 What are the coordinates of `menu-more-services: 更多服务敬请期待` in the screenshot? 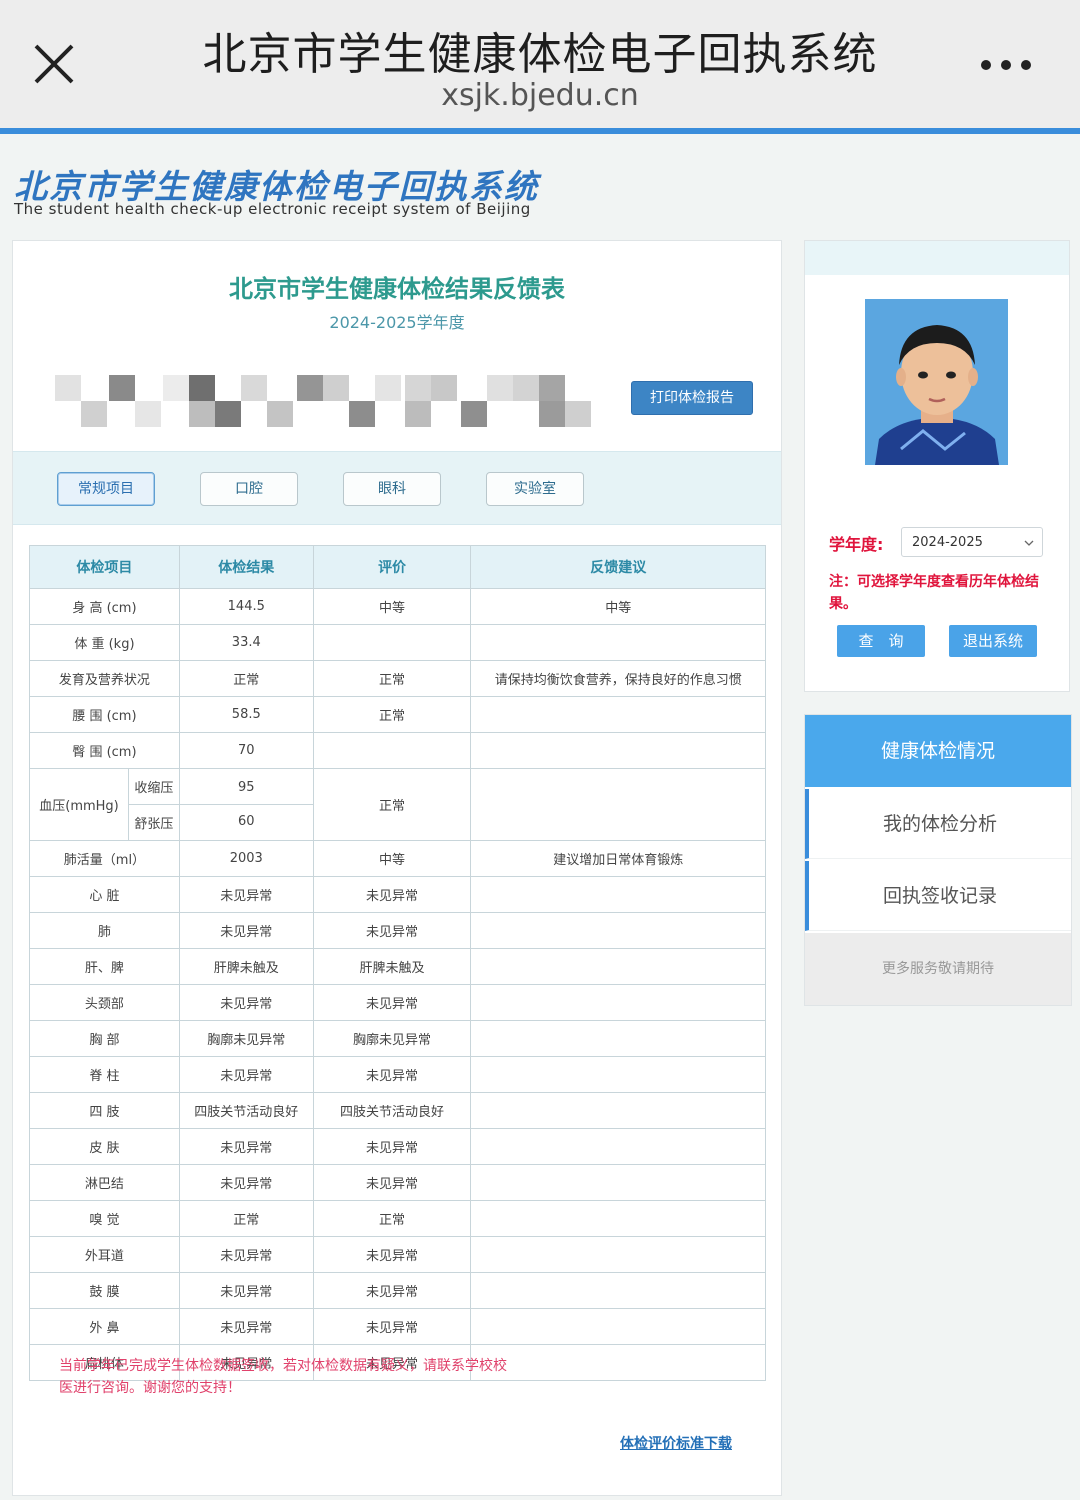 It's located at (938, 969).